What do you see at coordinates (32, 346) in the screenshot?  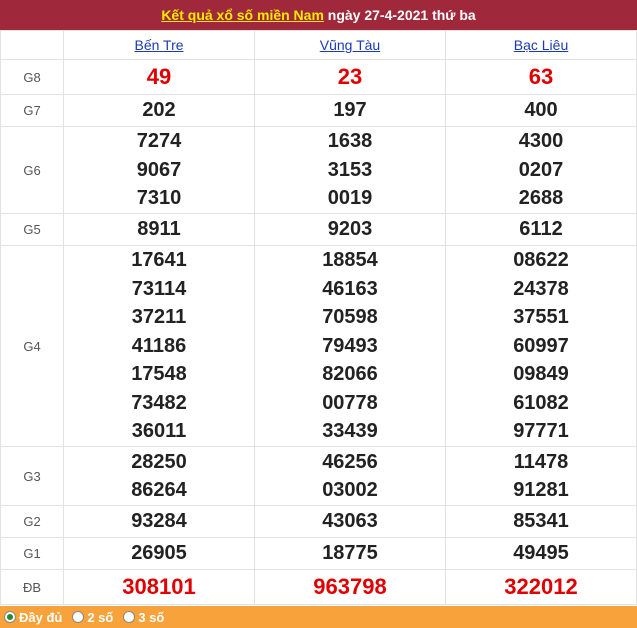 I see `prize-label: G4` at bounding box center [32, 346].